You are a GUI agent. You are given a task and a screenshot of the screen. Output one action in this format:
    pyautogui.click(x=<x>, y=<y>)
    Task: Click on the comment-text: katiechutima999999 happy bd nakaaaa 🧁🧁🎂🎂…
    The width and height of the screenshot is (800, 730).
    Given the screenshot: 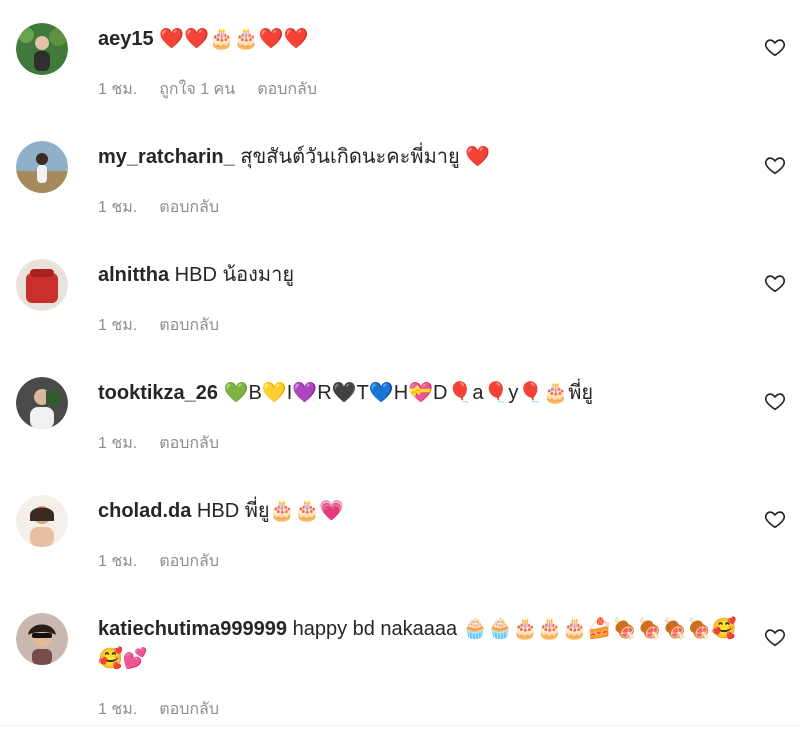 What is the action you would take?
    pyautogui.click(x=419, y=644)
    